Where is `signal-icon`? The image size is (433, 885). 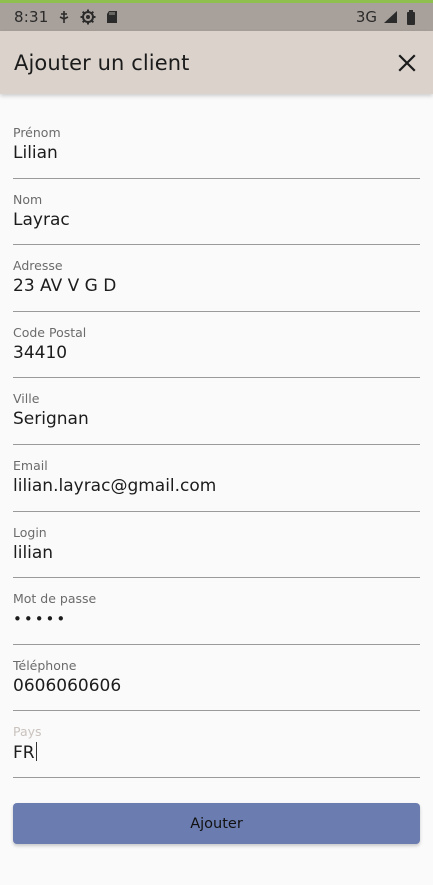
signal-icon is located at coordinates (390, 17).